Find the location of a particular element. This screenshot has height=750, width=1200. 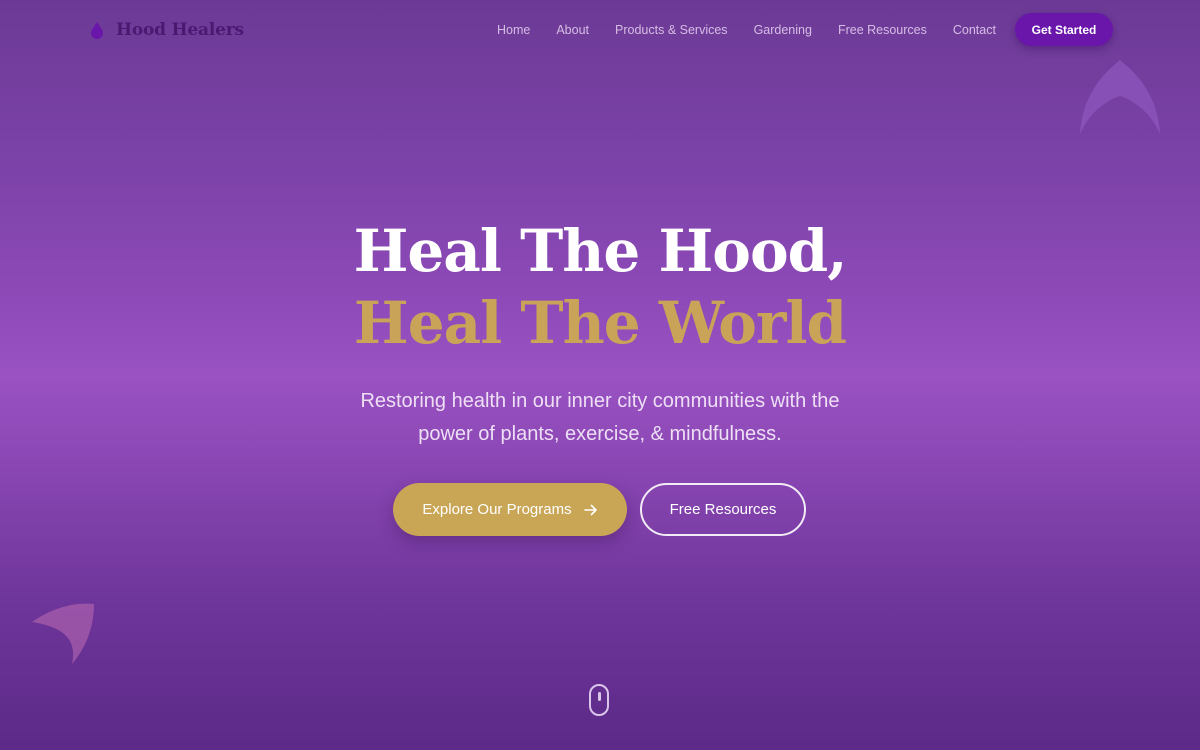

nav-item-home: Home is located at coordinates (513, 30).